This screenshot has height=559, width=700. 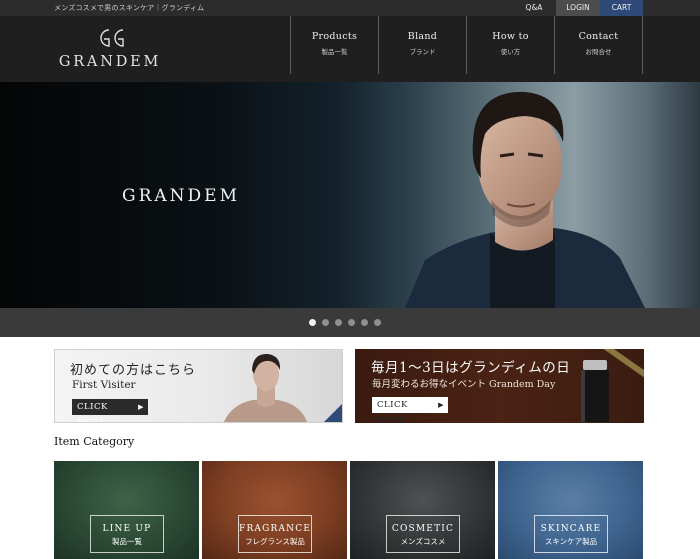 What do you see at coordinates (110, 49) in the screenshot?
I see `site-logo: GRANDEM` at bounding box center [110, 49].